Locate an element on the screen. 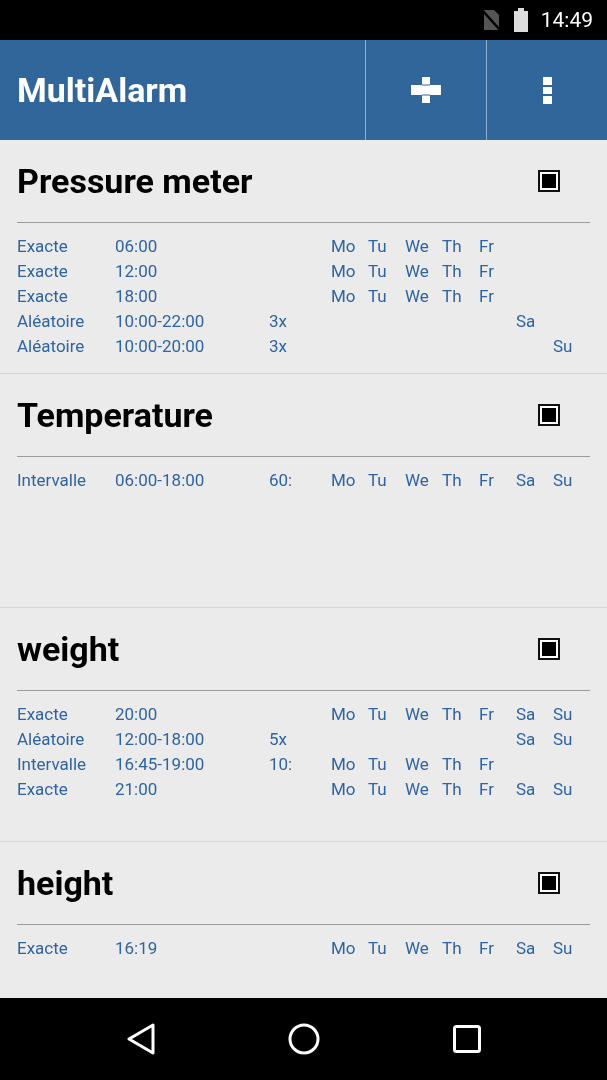 The height and width of the screenshot is (1080, 607). alarm-time: 10:00-22:00 is located at coordinates (160, 320).